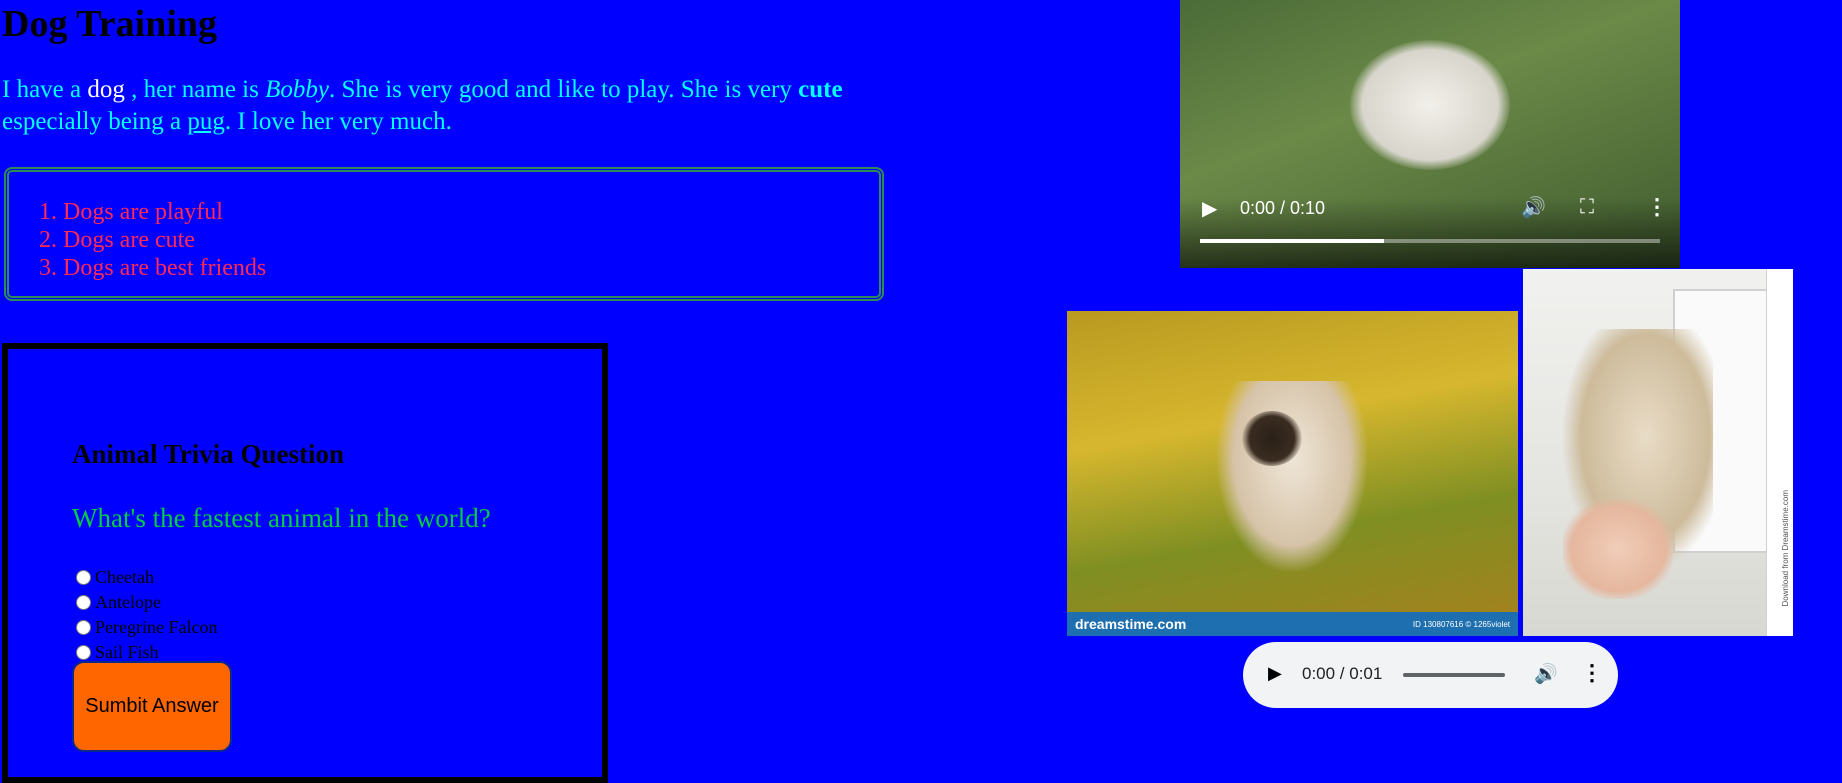  What do you see at coordinates (83, 602) in the screenshot?
I see `radio-antelope` at bounding box center [83, 602].